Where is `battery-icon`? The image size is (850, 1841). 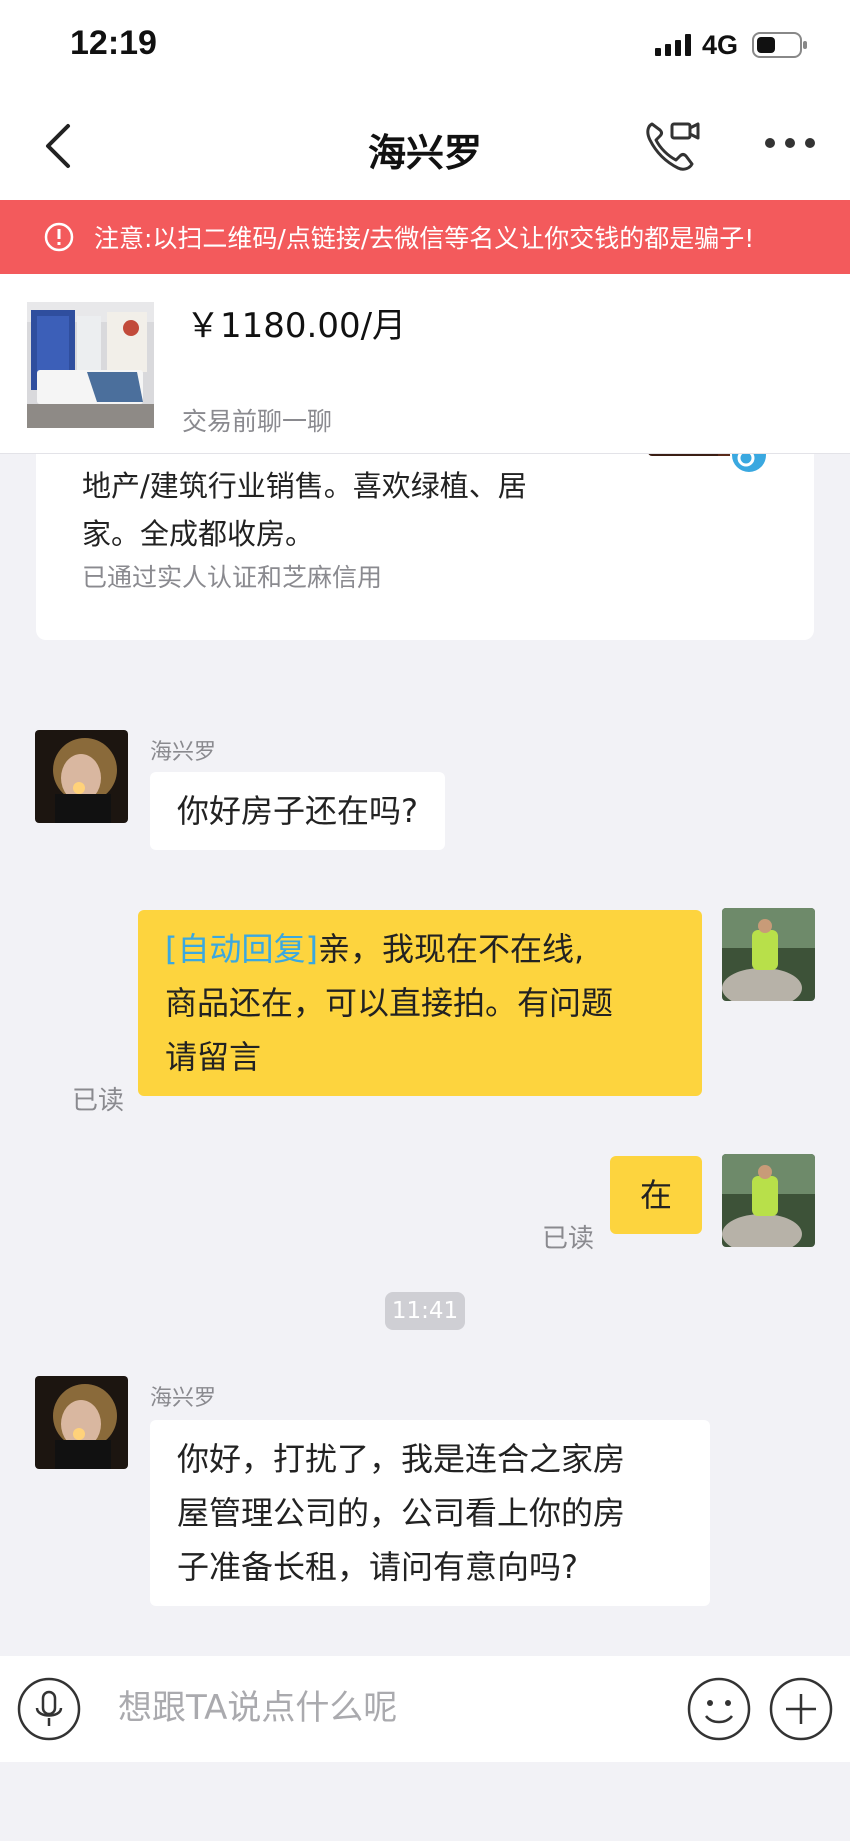 battery-icon is located at coordinates (779, 45).